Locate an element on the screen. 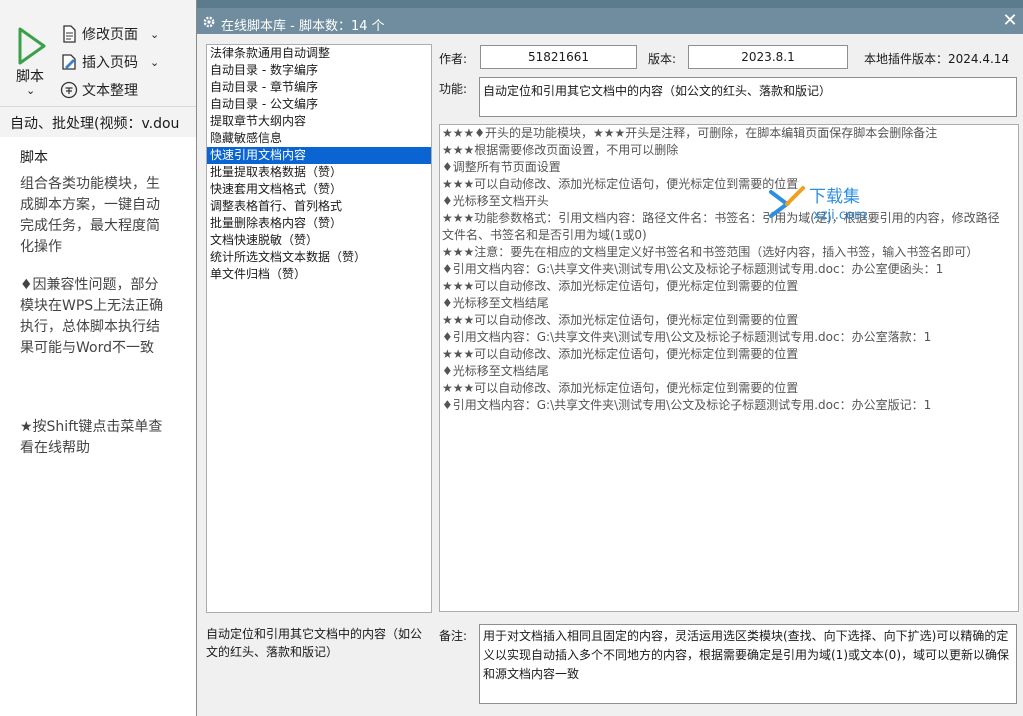  insert-page-number-button: 插入页码 ⌄ is located at coordinates (109, 62).